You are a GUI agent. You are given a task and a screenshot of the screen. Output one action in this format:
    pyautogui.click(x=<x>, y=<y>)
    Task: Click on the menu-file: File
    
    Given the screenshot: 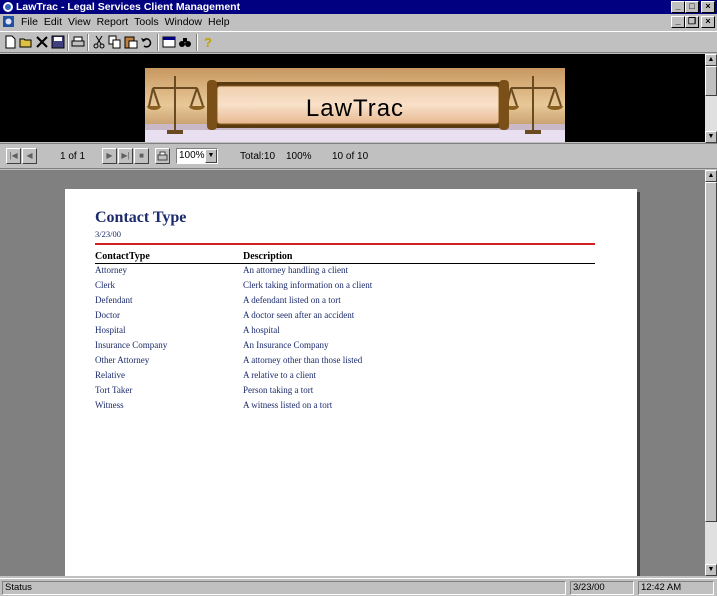 What is the action you would take?
    pyautogui.click(x=29, y=22)
    